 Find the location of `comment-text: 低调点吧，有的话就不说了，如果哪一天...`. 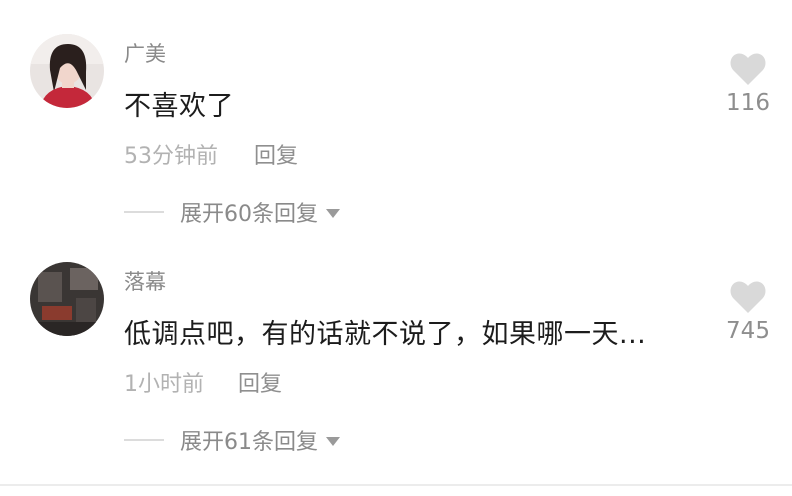

comment-text: 低调点吧，有的话就不说了，如果哪一天... is located at coordinates (385, 334).